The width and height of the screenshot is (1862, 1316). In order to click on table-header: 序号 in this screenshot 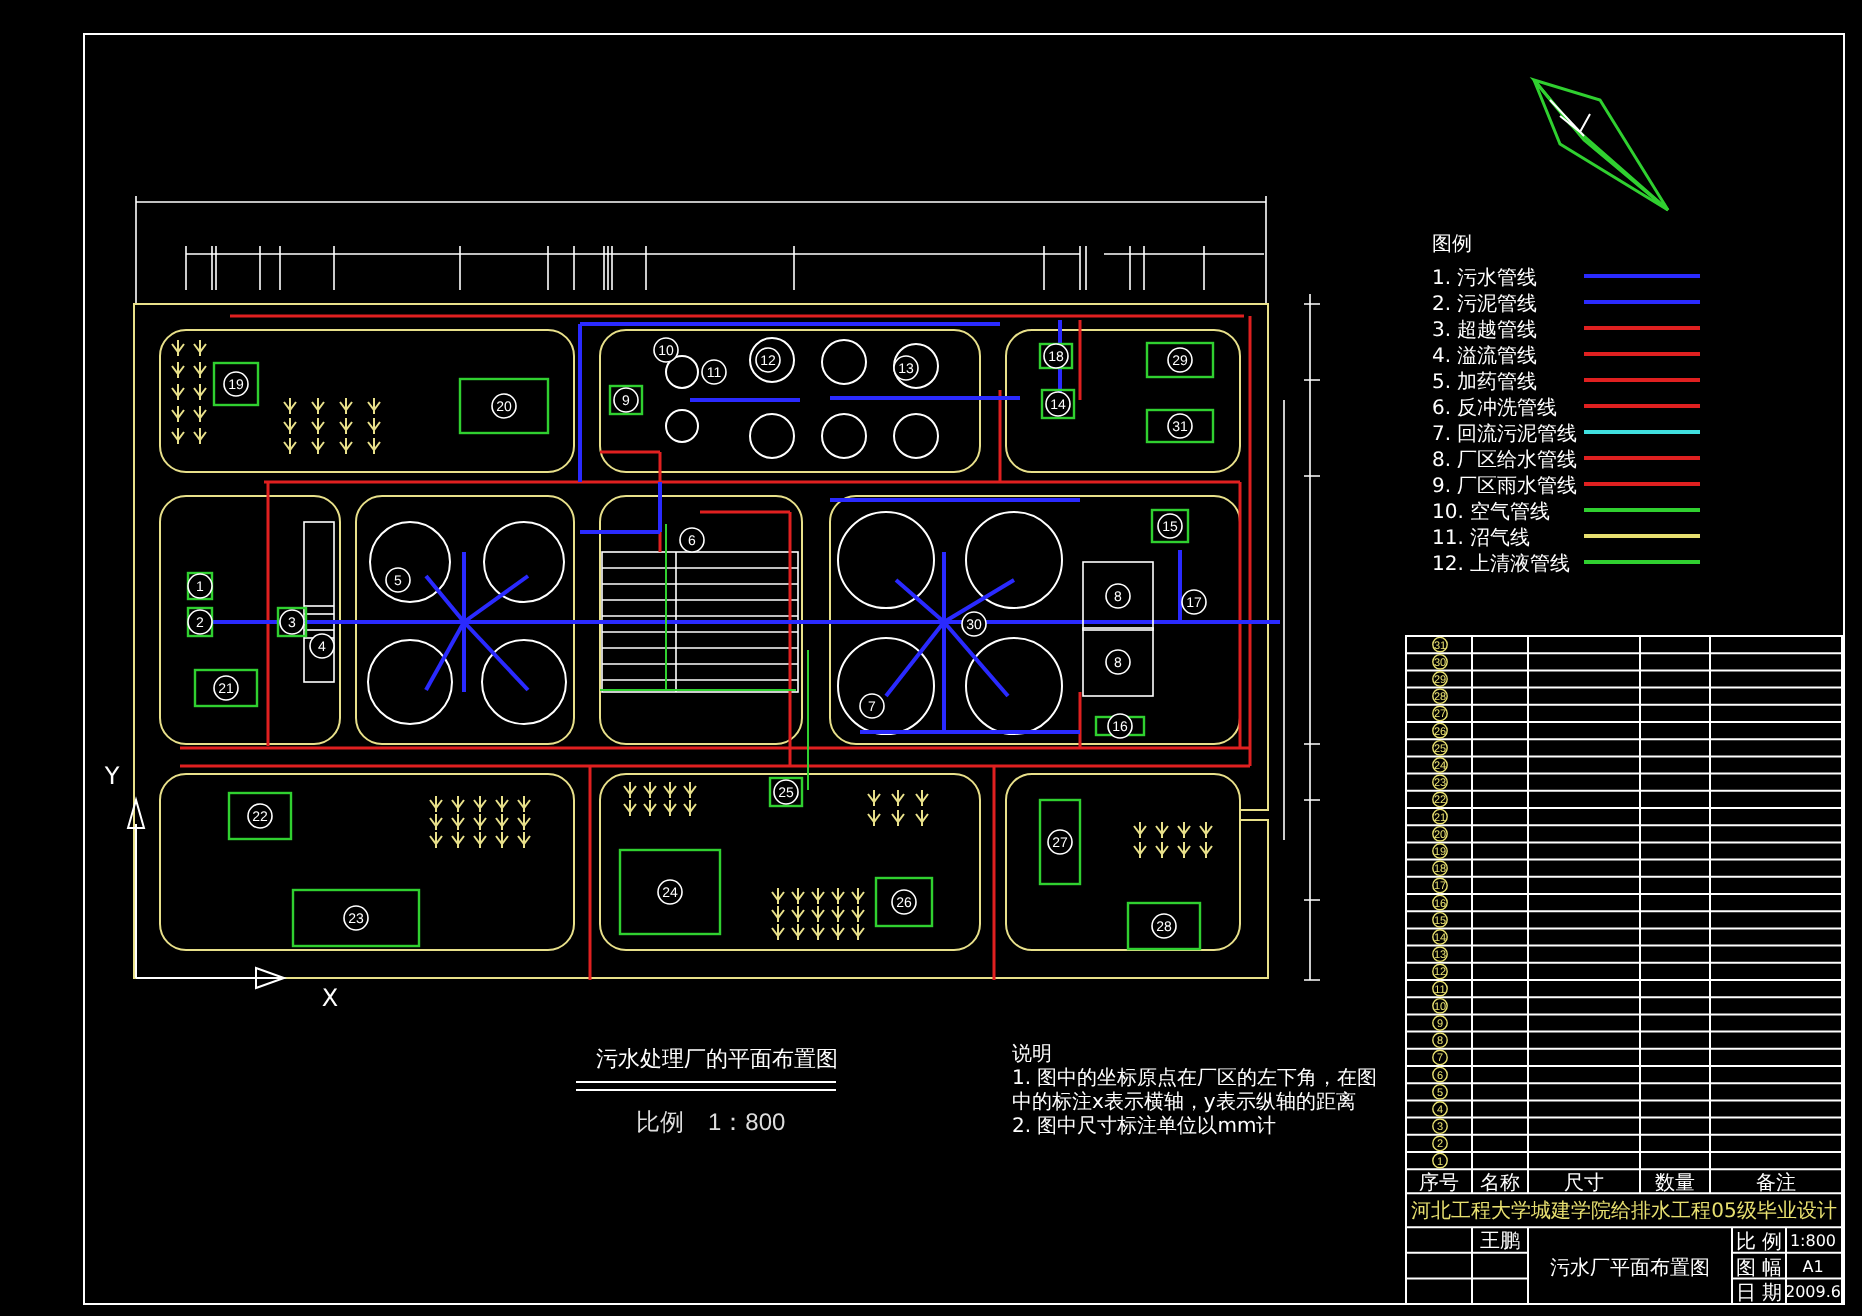, I will do `click(1439, 1184)`.